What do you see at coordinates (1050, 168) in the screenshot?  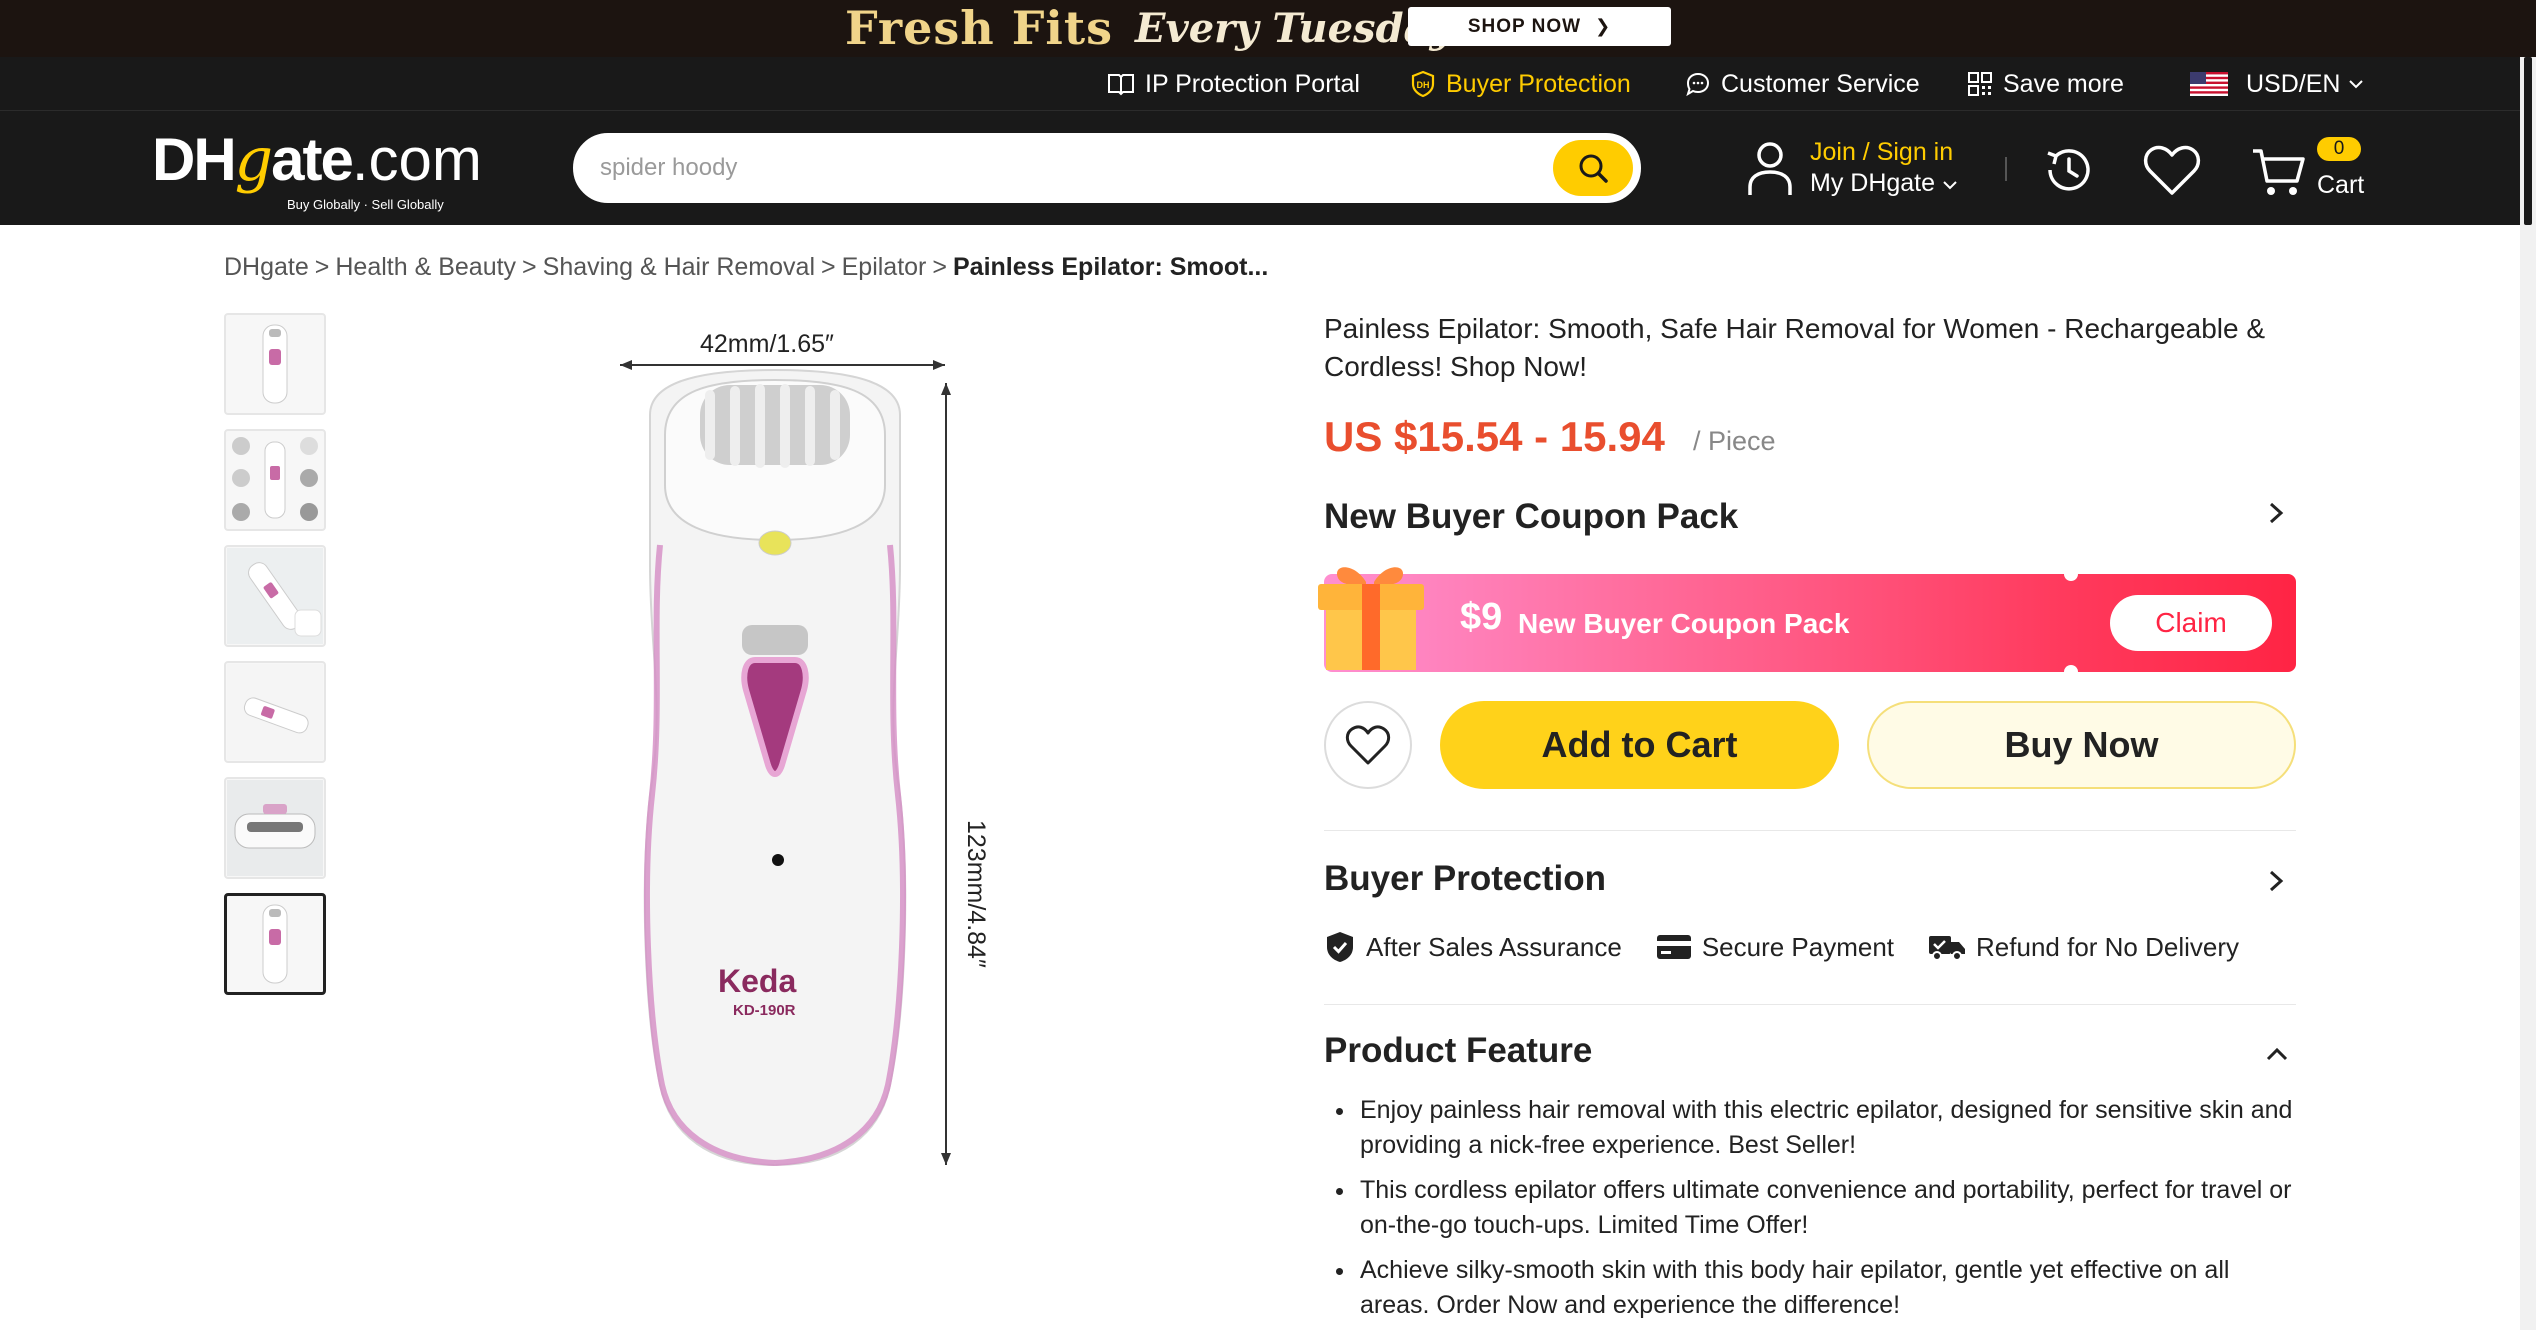 I see `search-input` at bounding box center [1050, 168].